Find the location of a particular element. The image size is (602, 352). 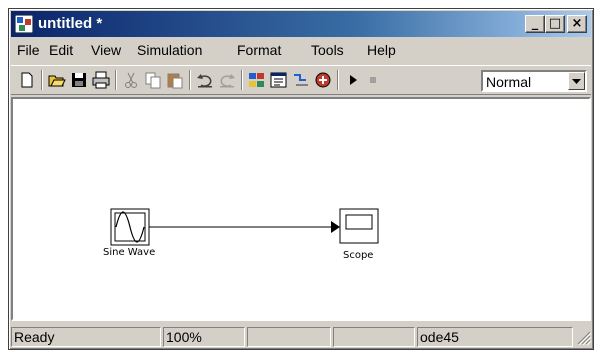

menu-help: Help is located at coordinates (381, 50).